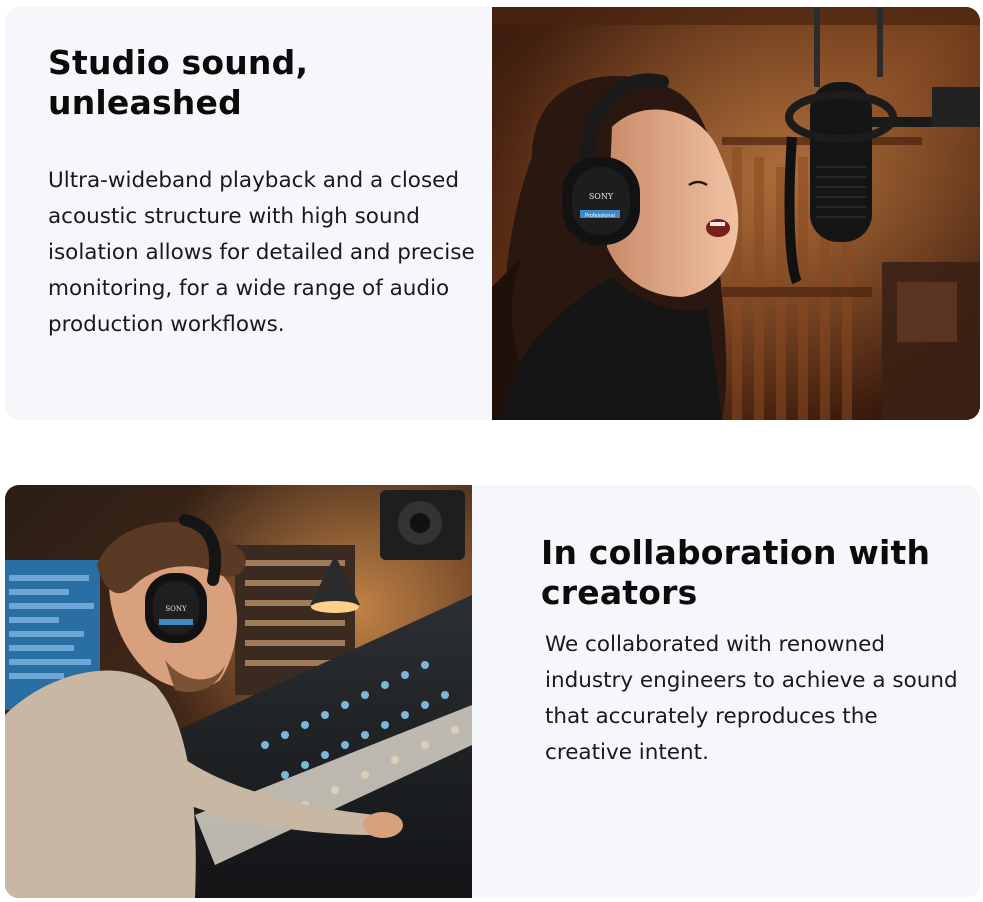 Image resolution: width=983 pixels, height=902 pixels. What do you see at coordinates (178, 82) in the screenshot?
I see `feature-headline: Studio sound, unleashed` at bounding box center [178, 82].